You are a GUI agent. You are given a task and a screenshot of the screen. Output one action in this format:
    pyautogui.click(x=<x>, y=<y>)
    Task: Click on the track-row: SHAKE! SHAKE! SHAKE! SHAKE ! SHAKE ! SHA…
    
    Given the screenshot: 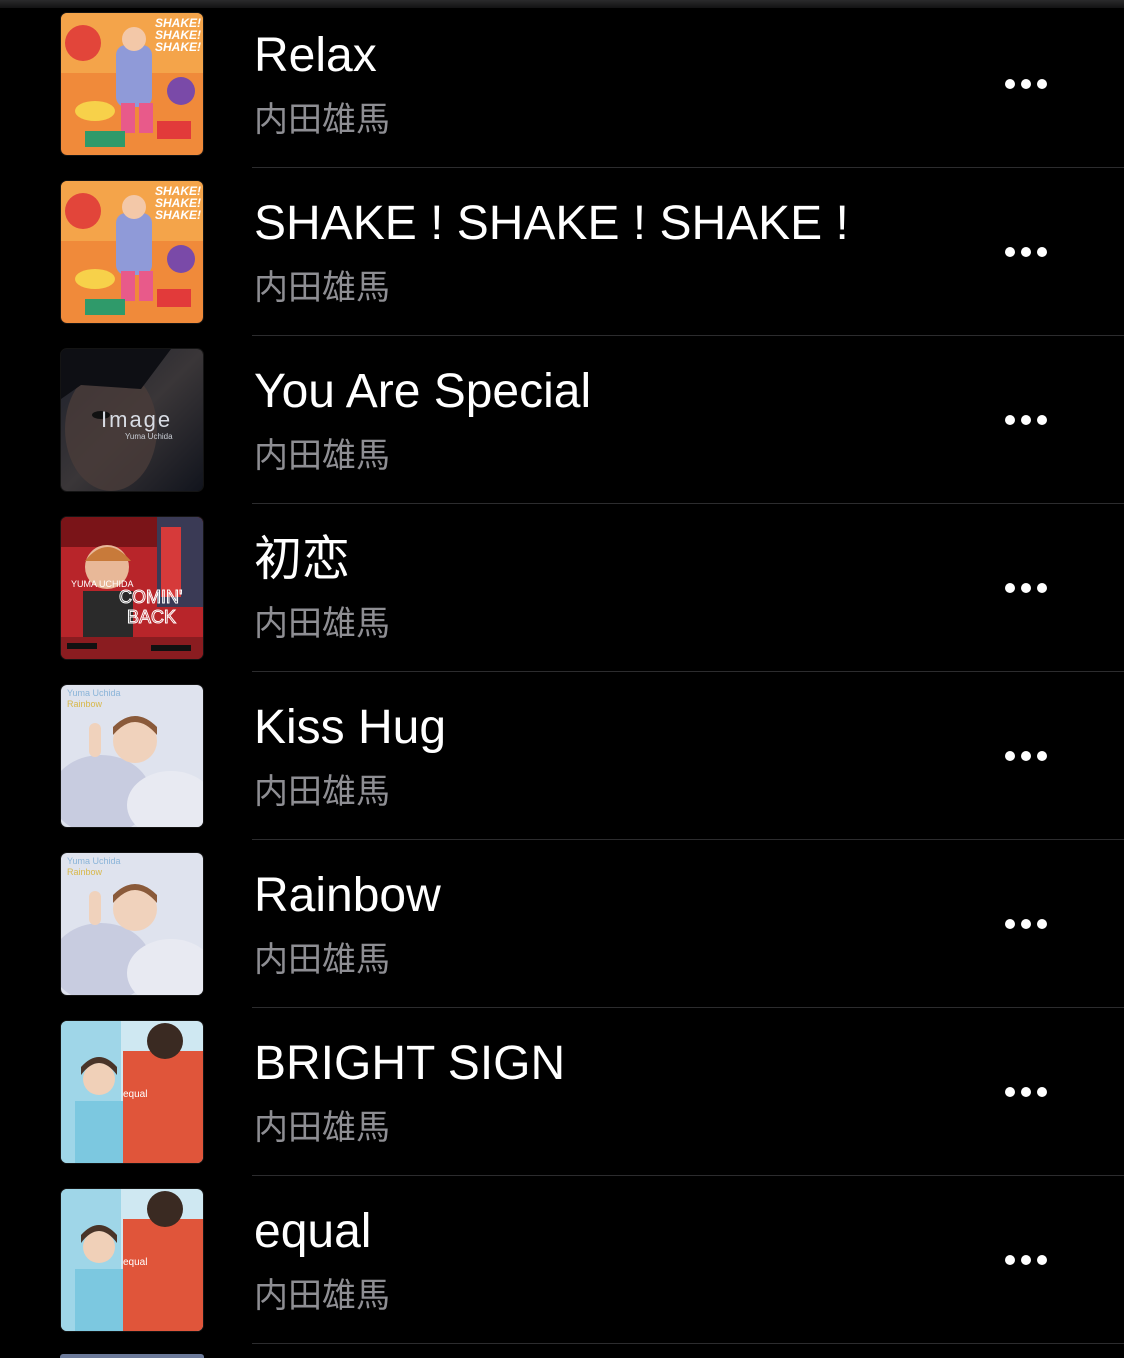 What is the action you would take?
    pyautogui.click(x=562, y=252)
    